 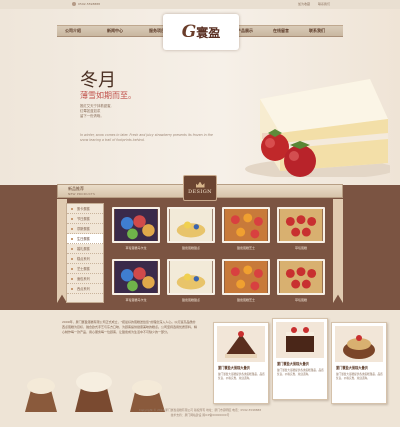 I want to click on right-ribbon, so click(x=338, y=251).